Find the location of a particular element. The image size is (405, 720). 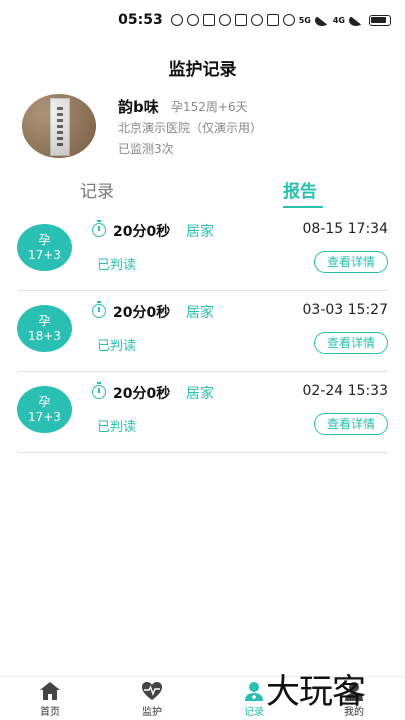

speed-icon is located at coordinates (176, 20).